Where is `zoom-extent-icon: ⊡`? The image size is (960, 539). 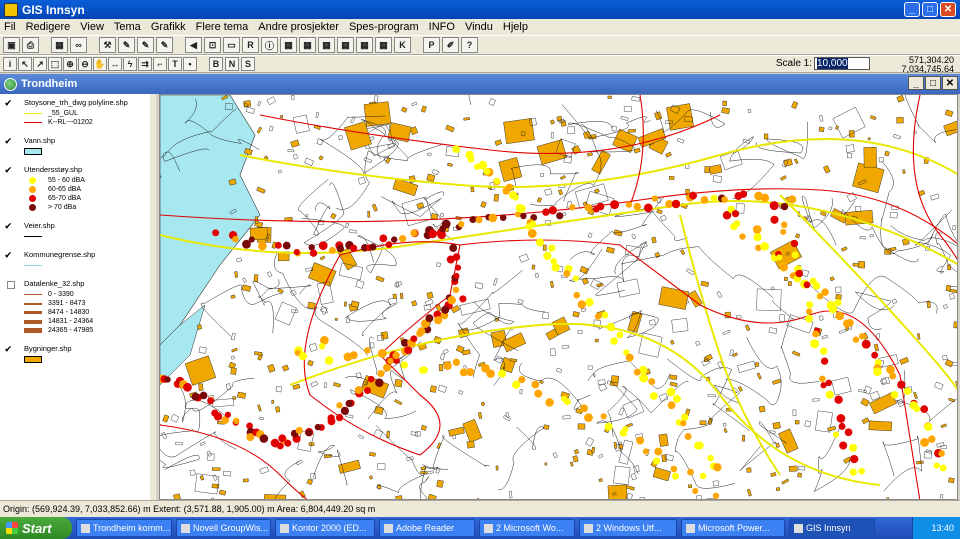
zoom-extent-icon: ⊡ is located at coordinates (212, 45).